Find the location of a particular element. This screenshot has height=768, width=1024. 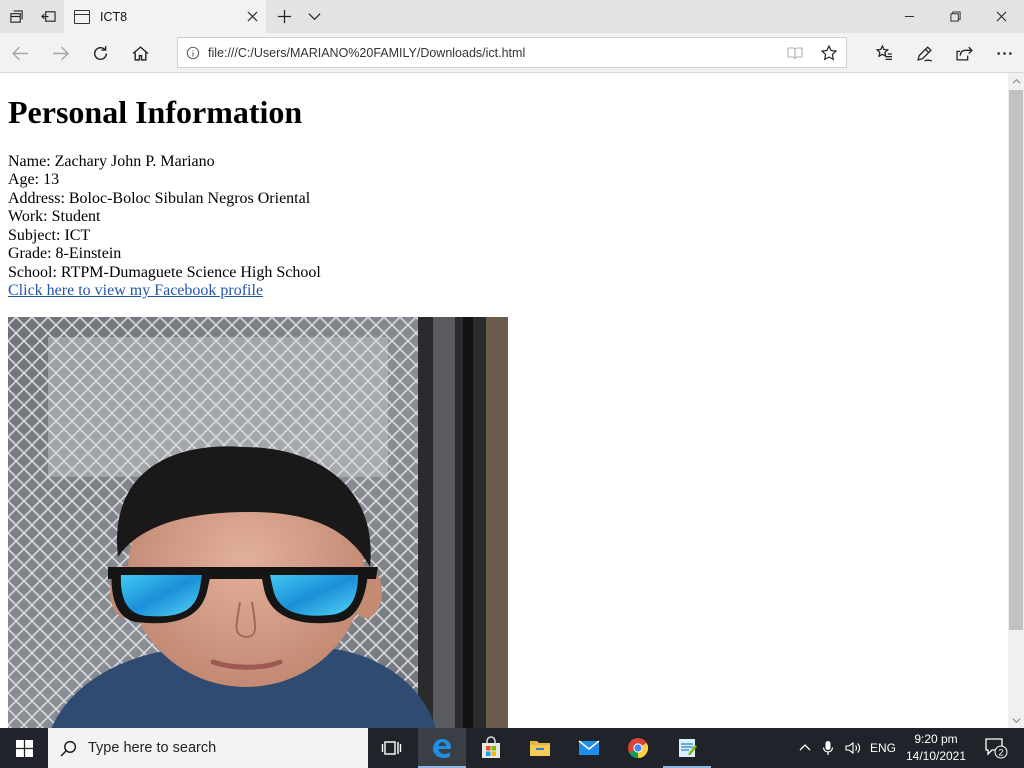

edge-browser-icon is located at coordinates (442, 748).